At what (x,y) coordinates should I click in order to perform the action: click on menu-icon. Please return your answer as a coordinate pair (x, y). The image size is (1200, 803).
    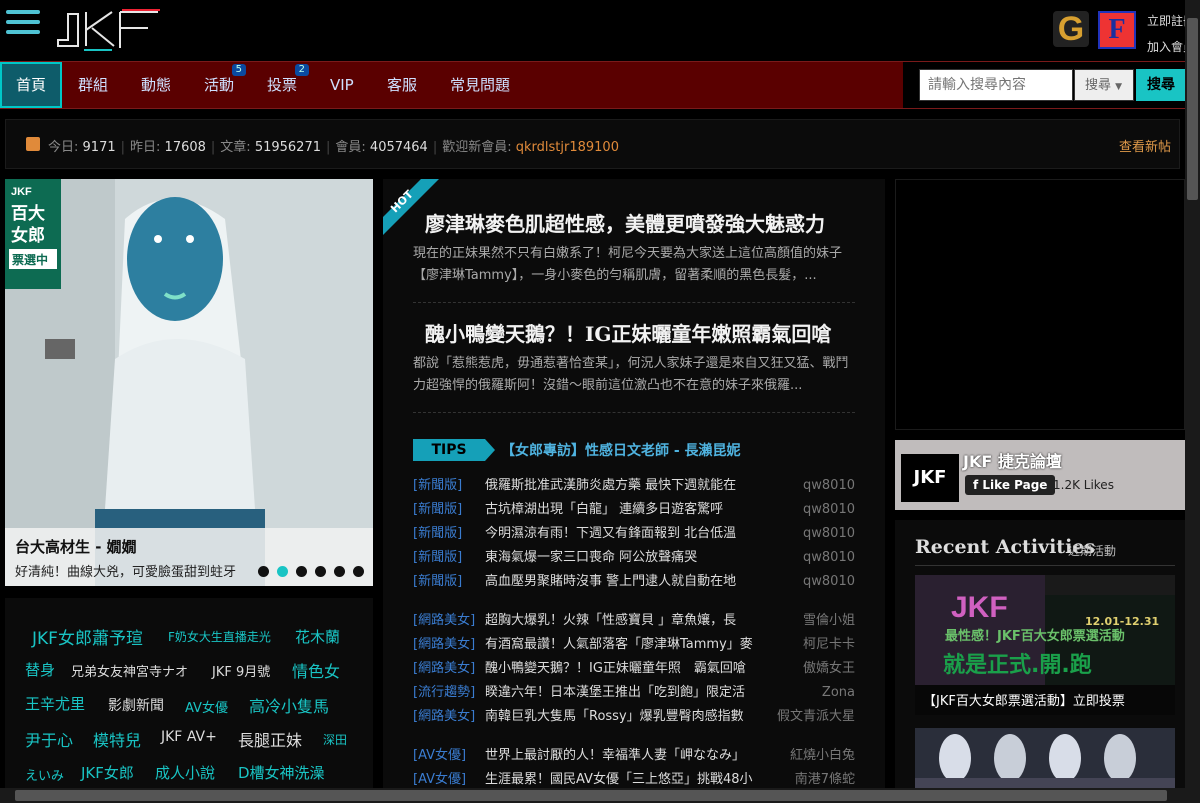
    Looking at the image, I should click on (23, 25).